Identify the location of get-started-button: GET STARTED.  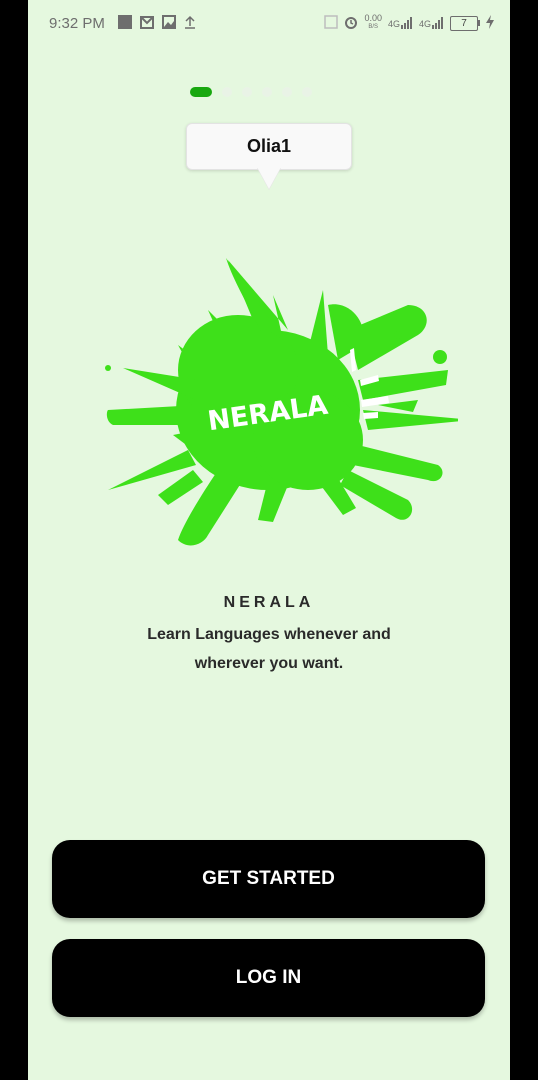
(268, 879).